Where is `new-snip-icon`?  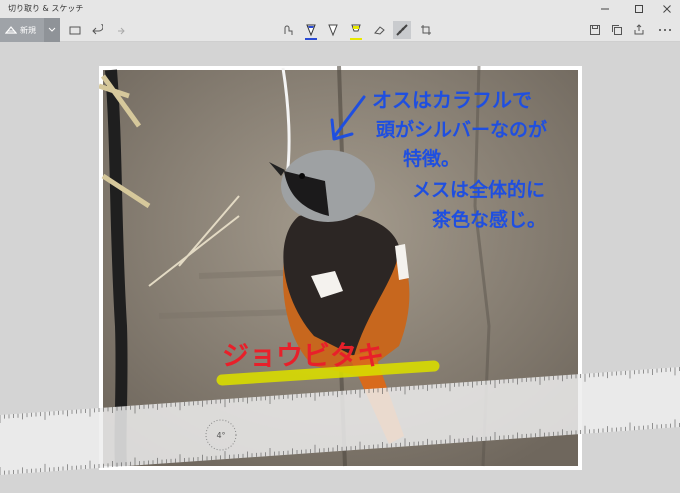 new-snip-icon is located at coordinates (11, 30).